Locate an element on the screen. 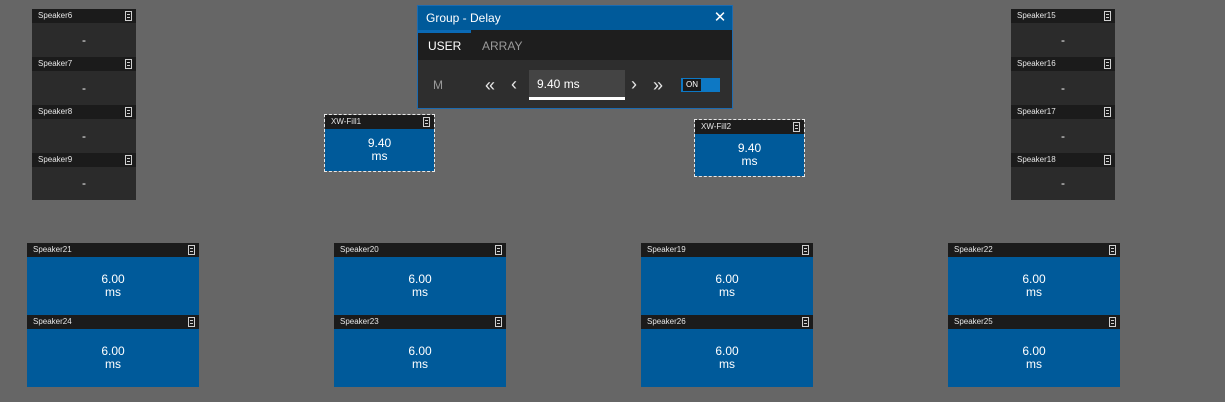  speaker-tile: Speaker18 - is located at coordinates (1063, 176).